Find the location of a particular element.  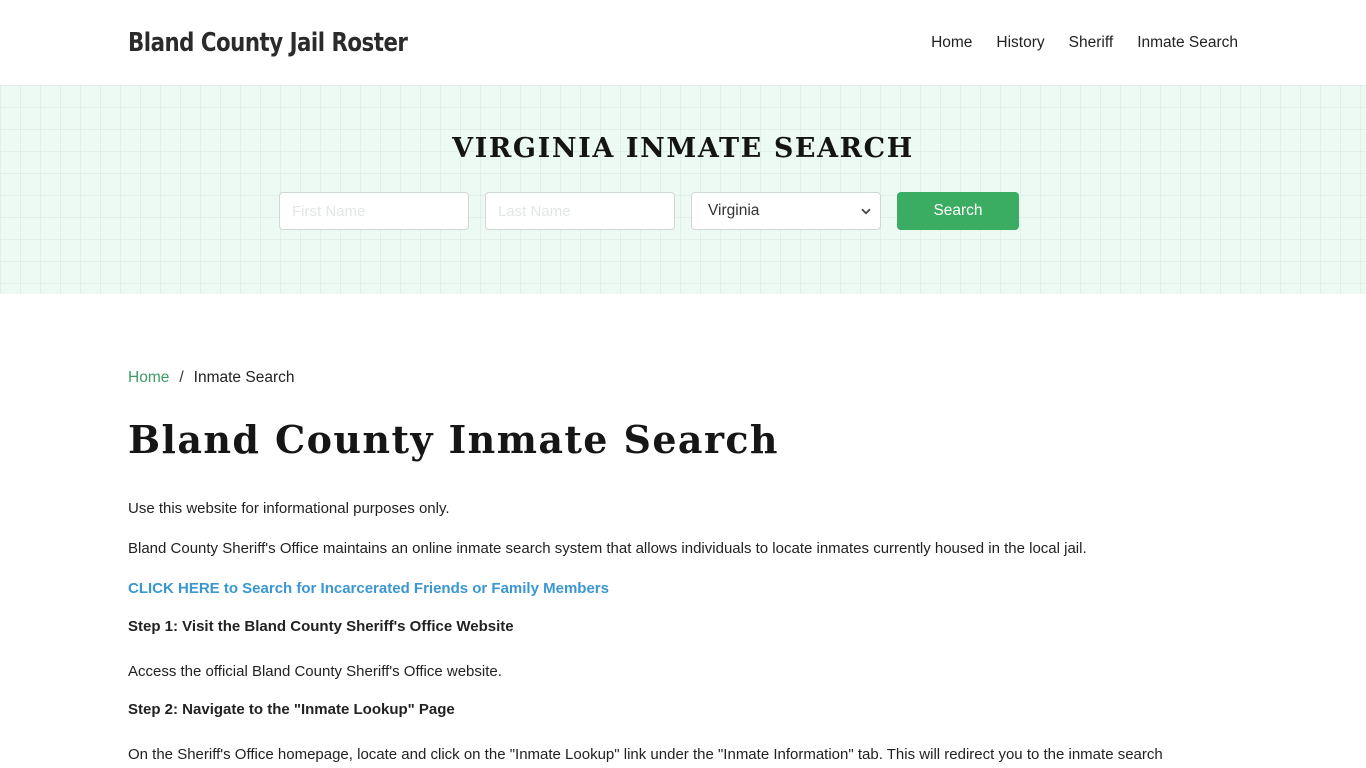

breadcrumb-current: Inmate Search is located at coordinates (244, 377).